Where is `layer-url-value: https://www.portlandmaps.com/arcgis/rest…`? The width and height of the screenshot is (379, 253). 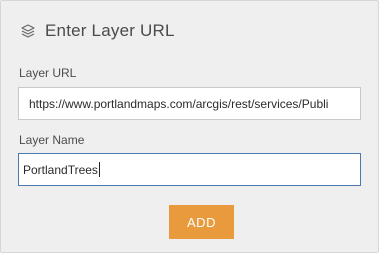
layer-url-value: https://www.portlandmaps.com/arcgis/rest… is located at coordinates (179, 103).